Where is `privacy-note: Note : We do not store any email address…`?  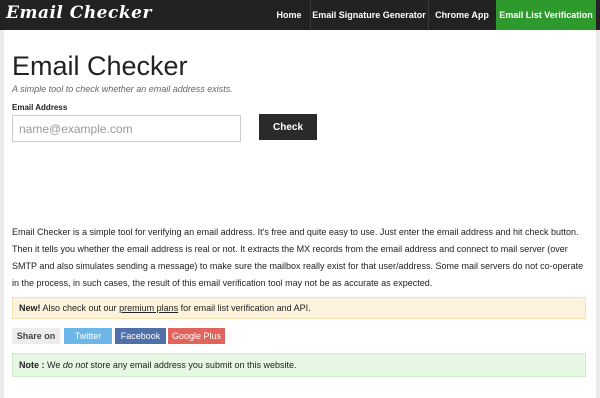 privacy-note: Note : We do not store any email address… is located at coordinates (299, 365).